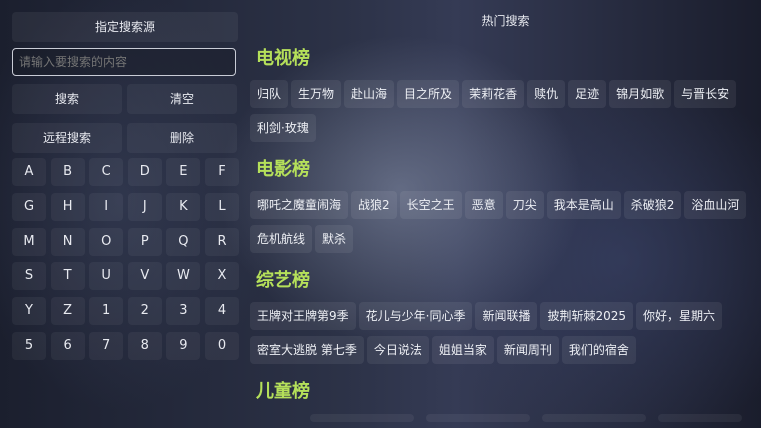  What do you see at coordinates (67, 311) in the screenshot?
I see `key-z: Z` at bounding box center [67, 311].